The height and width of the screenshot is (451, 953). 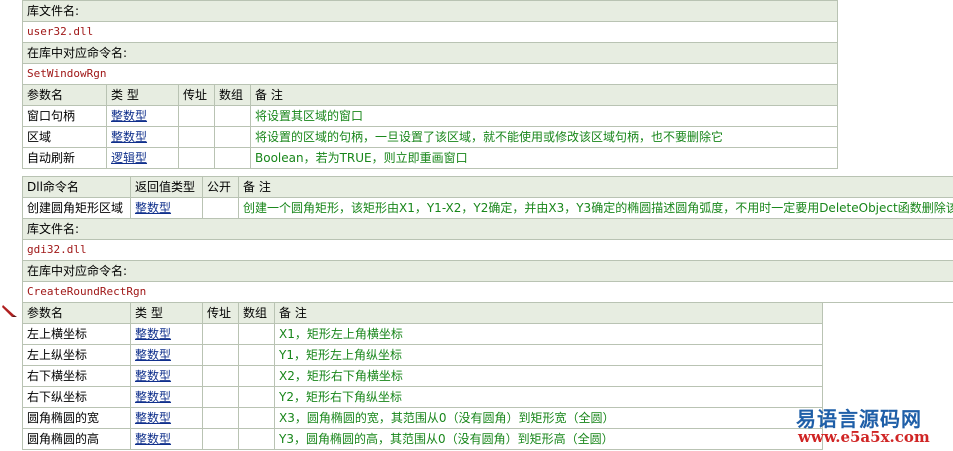 What do you see at coordinates (76, 187) in the screenshot?
I see `col-dll-command-name: Dll命令名` at bounding box center [76, 187].